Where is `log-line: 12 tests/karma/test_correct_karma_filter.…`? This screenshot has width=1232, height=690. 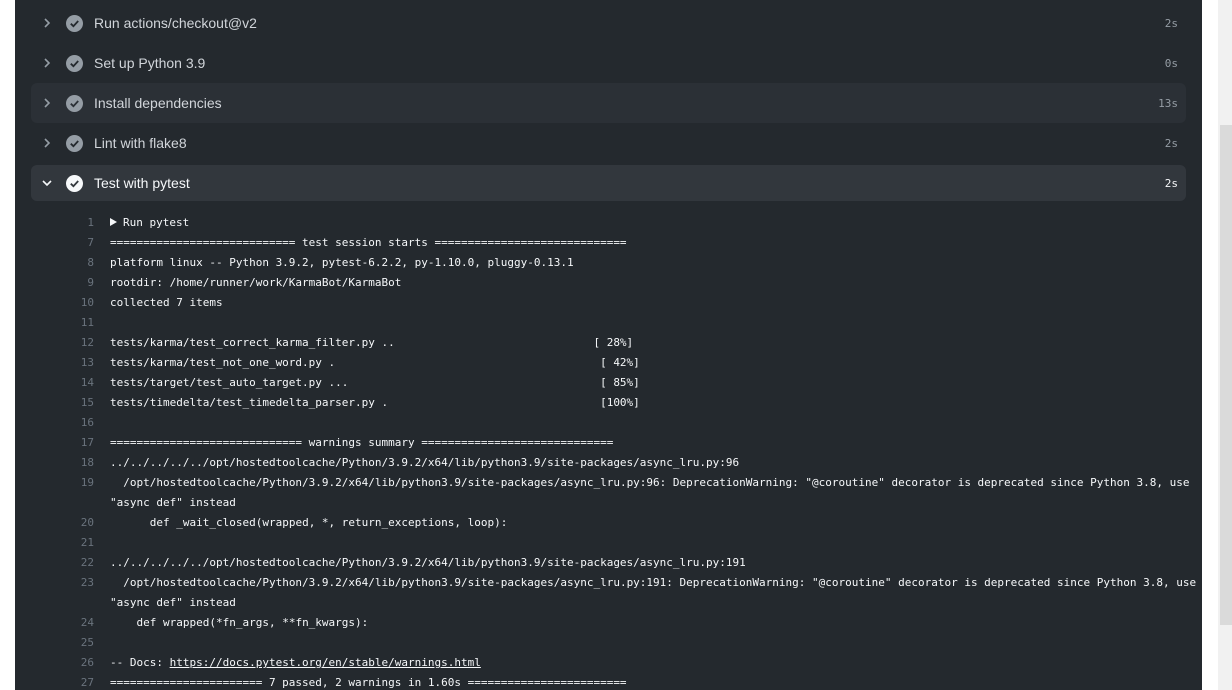
log-line: 12 tests/karma/test_correct_karma_filter.… is located at coordinates (616, 343).